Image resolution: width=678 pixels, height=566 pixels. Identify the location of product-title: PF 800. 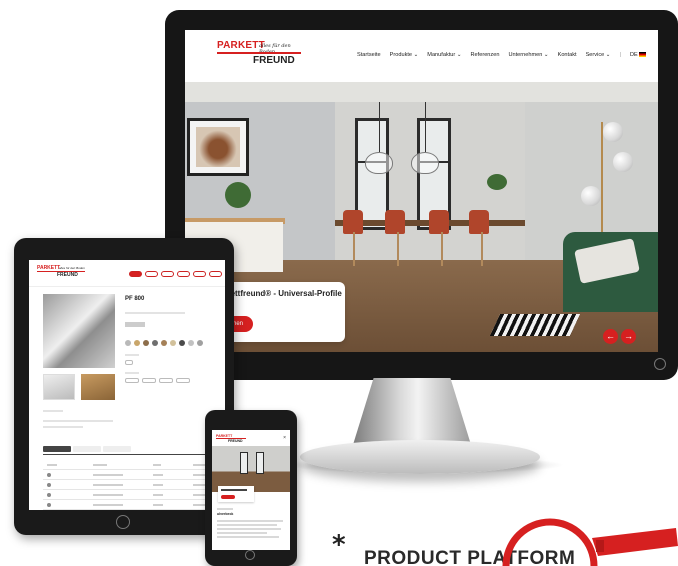
(135, 299).